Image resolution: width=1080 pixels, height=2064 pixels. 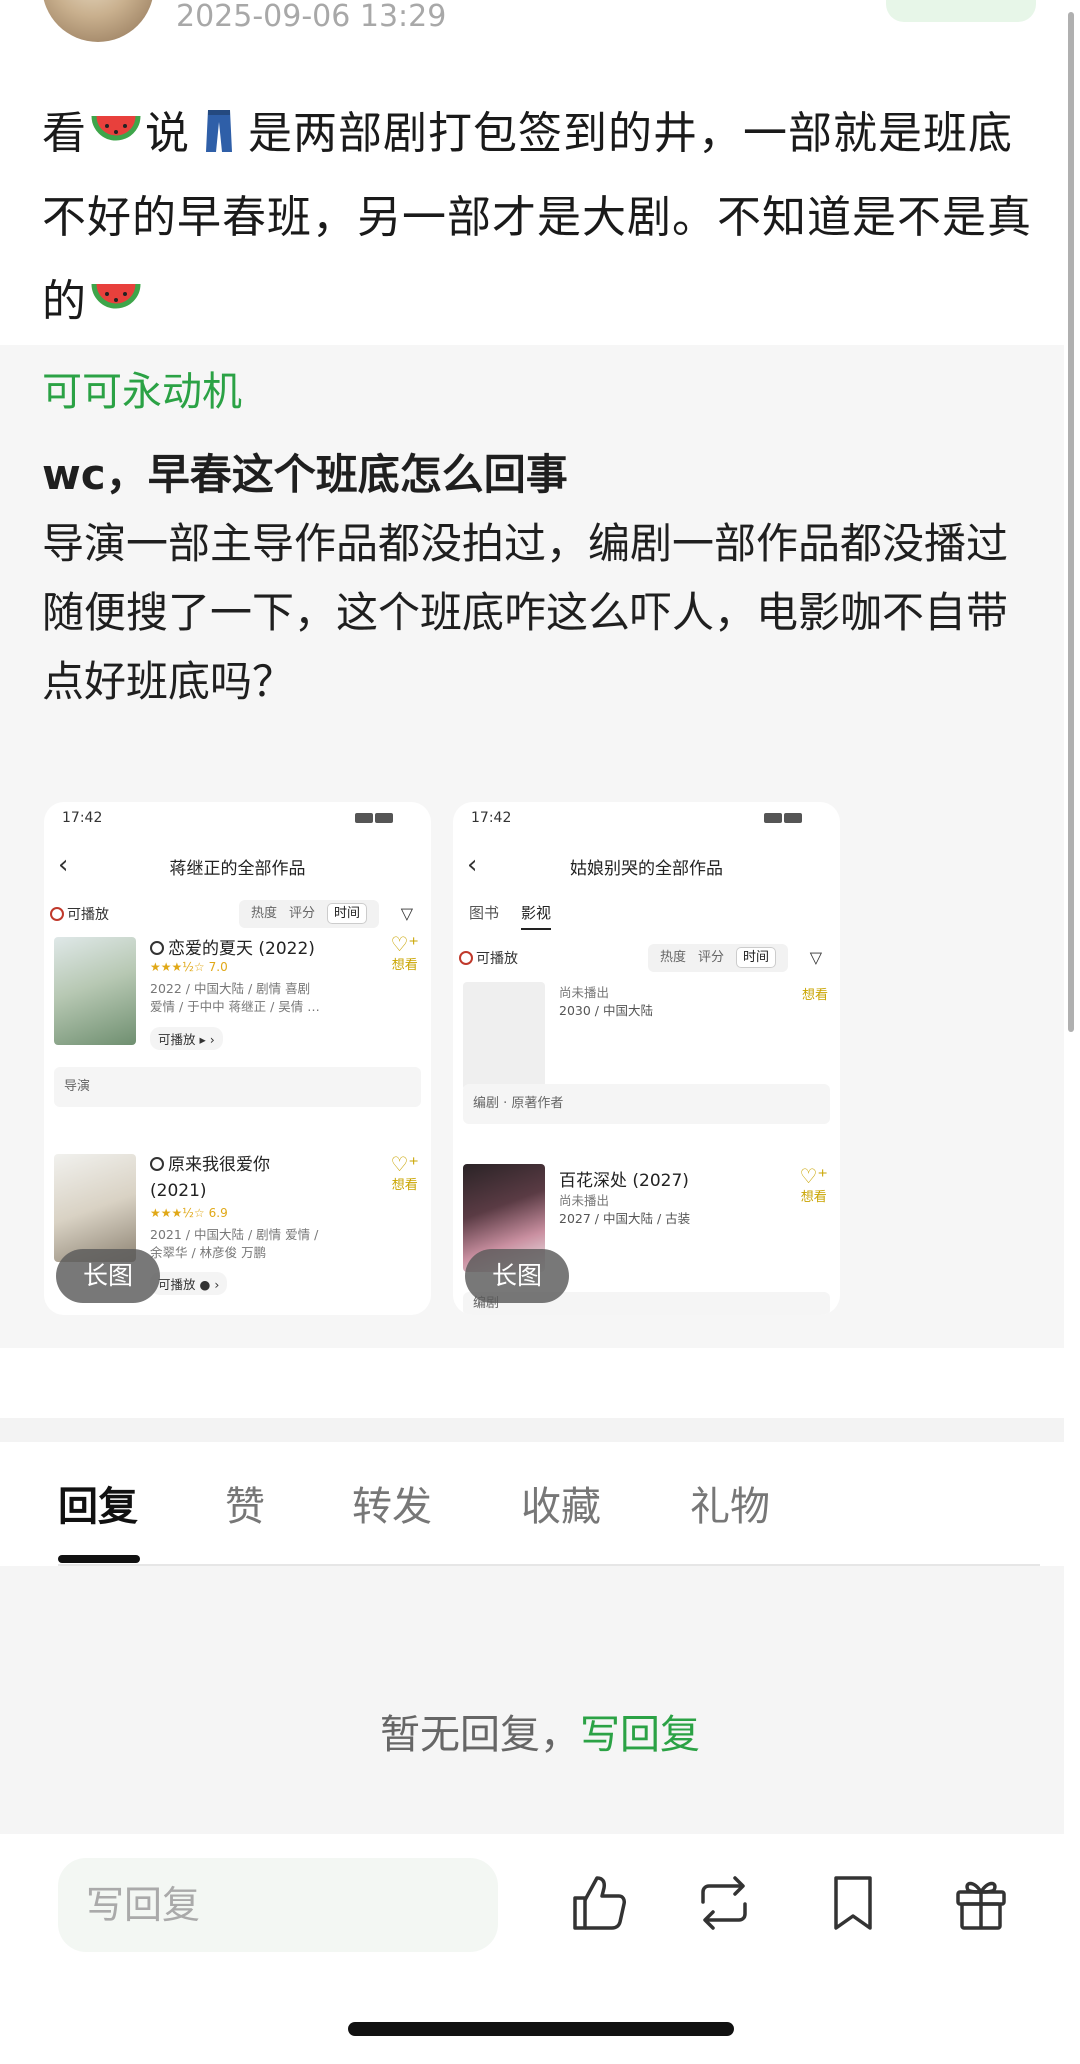 I want to click on item-meta: 尚未播出 2030 / 中国大陆, so click(x=606, y=1001).